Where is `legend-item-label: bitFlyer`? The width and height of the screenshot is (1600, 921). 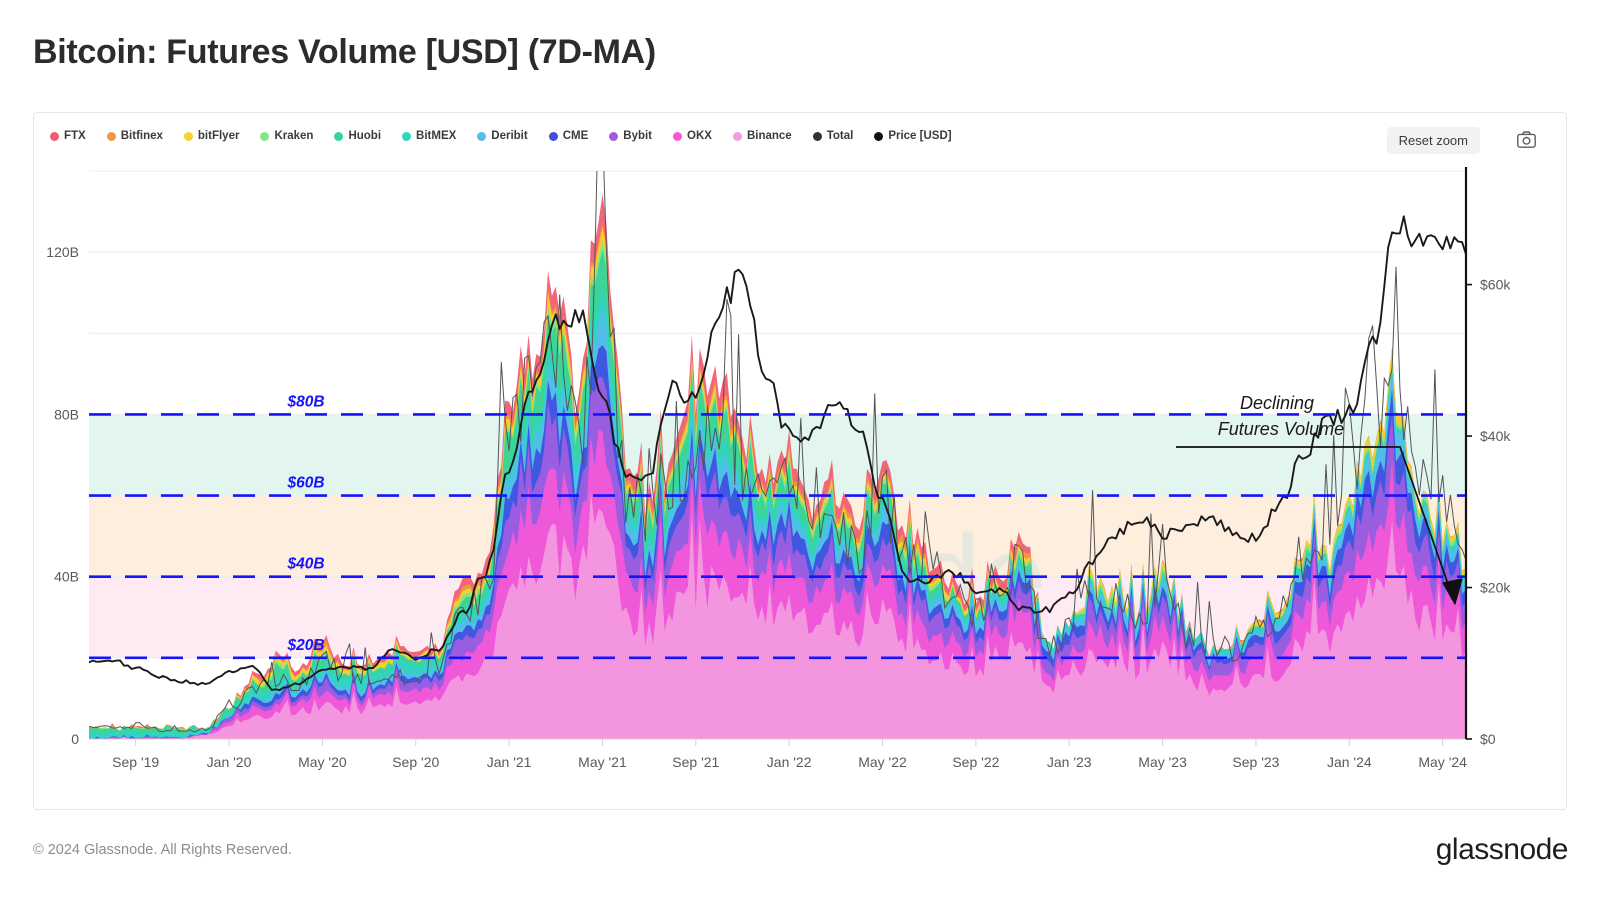
legend-item-label: bitFlyer is located at coordinates (218, 136).